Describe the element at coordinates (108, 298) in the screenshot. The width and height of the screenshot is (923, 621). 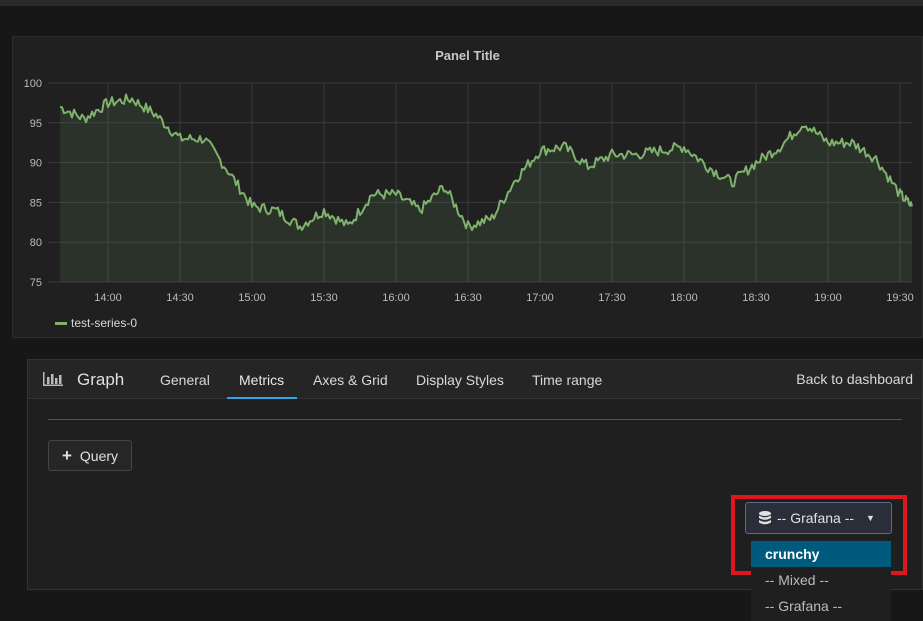
I see `x-tick-label: 14:00` at that location.